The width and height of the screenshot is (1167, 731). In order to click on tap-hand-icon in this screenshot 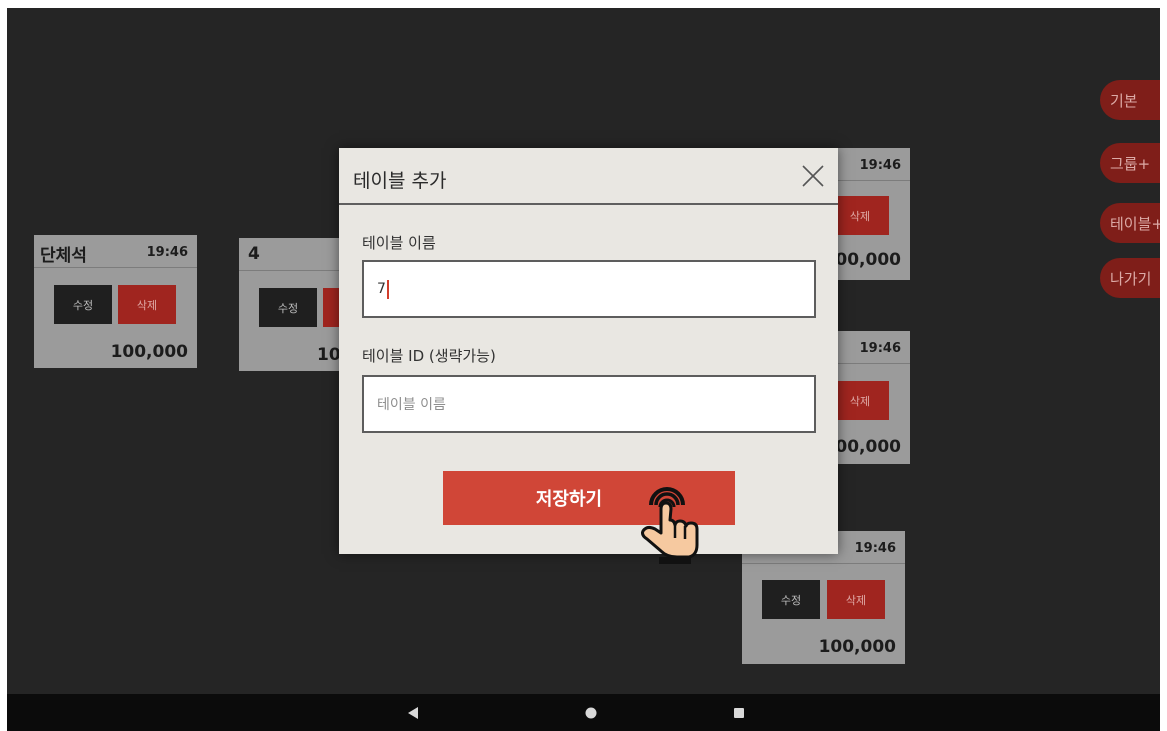, I will do `click(670, 525)`.